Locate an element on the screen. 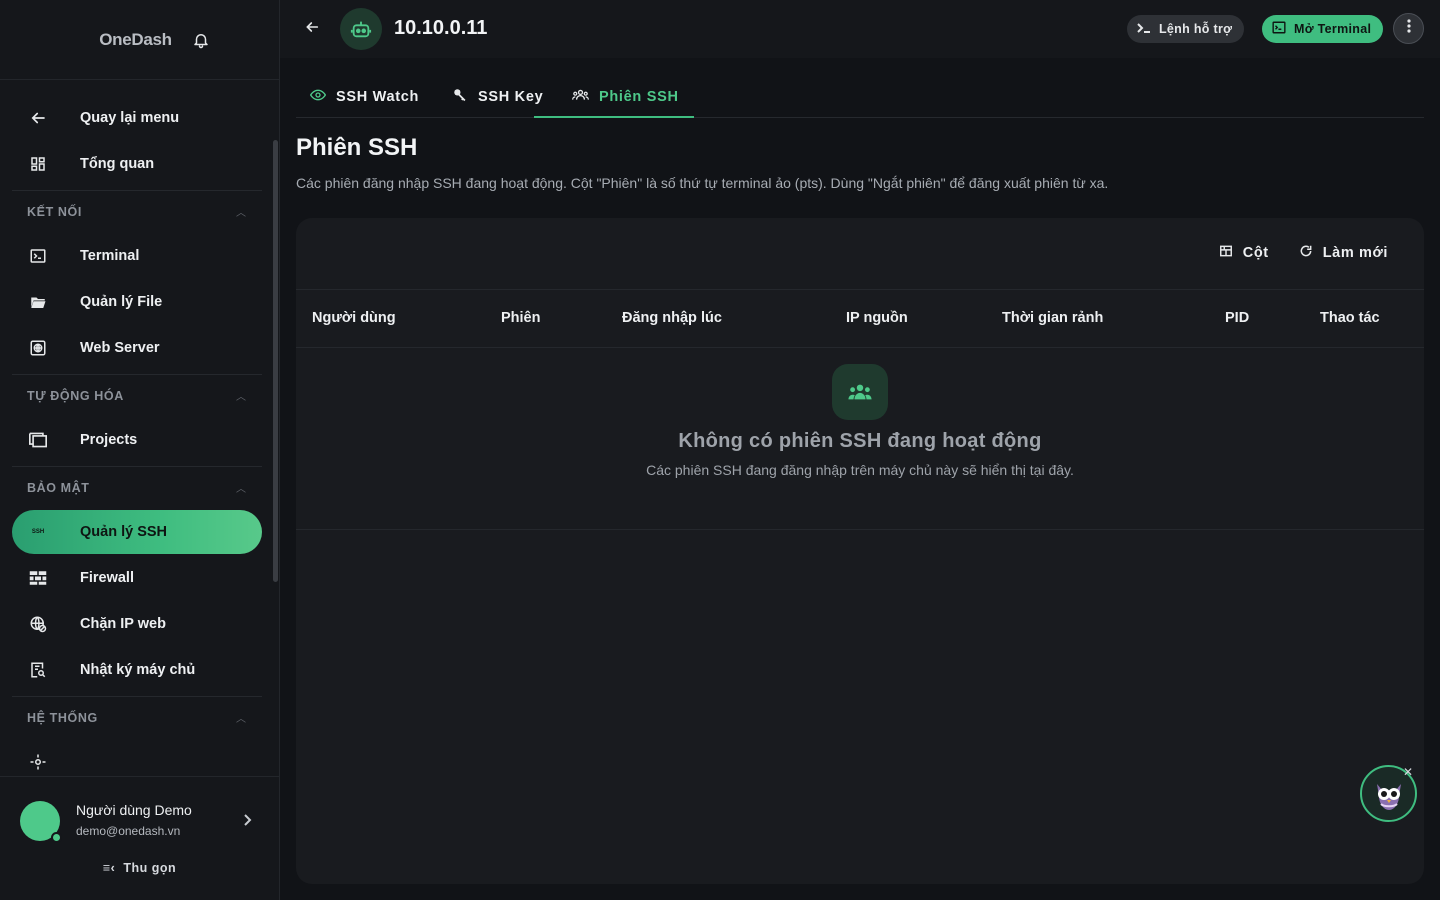 This screenshot has width=1440, height=900. sidebar-item-label: Tổng quan is located at coordinates (117, 164).